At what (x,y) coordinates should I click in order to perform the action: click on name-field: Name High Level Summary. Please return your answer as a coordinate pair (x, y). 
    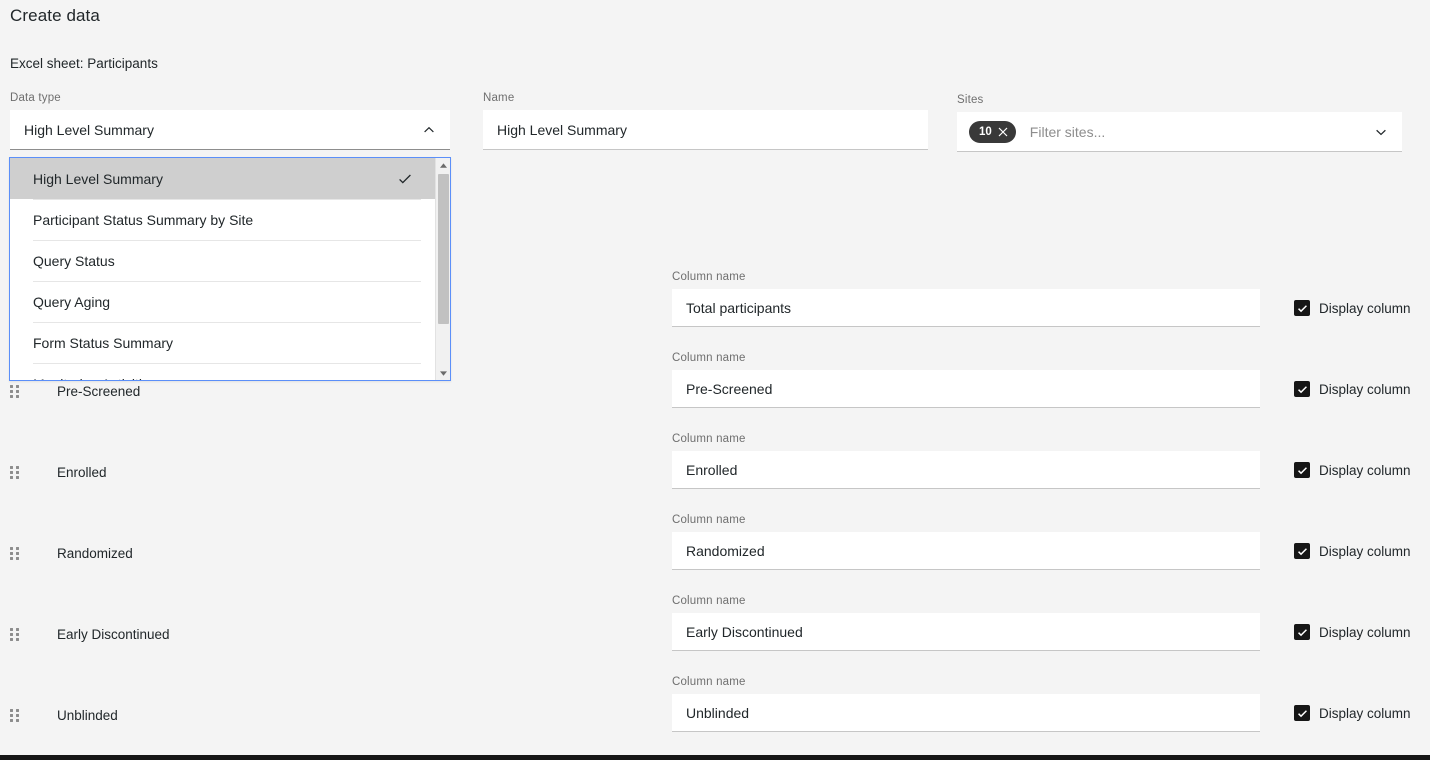
    Looking at the image, I should click on (705, 121).